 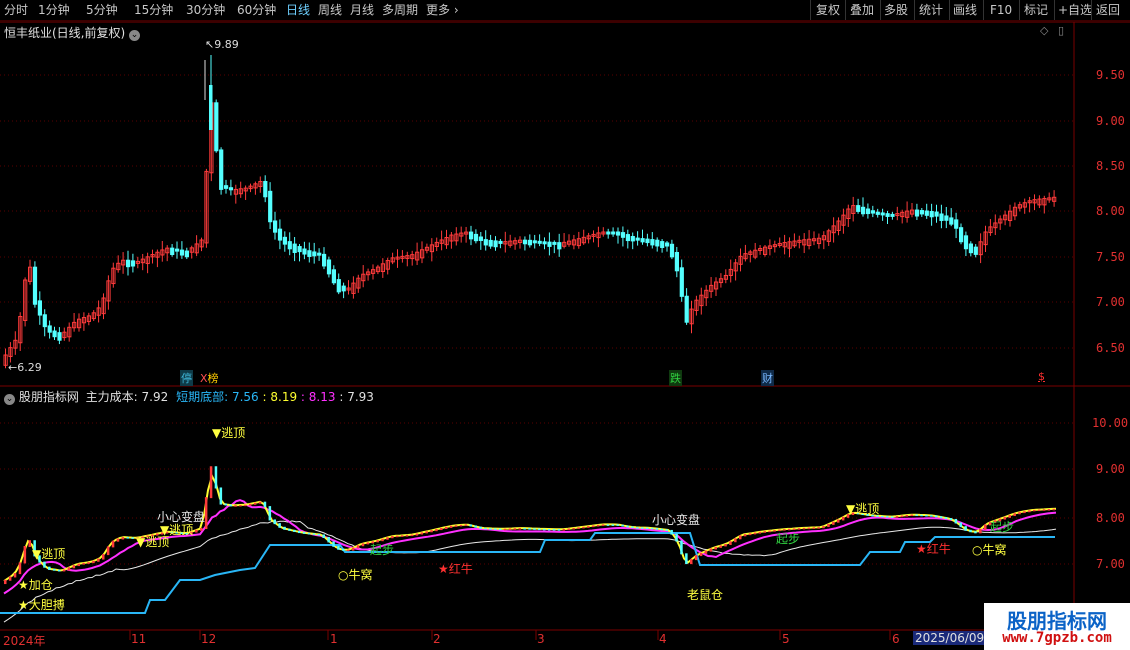 What do you see at coordinates (1044, 30) in the screenshot?
I see `diamond-icon: ◇` at bounding box center [1044, 30].